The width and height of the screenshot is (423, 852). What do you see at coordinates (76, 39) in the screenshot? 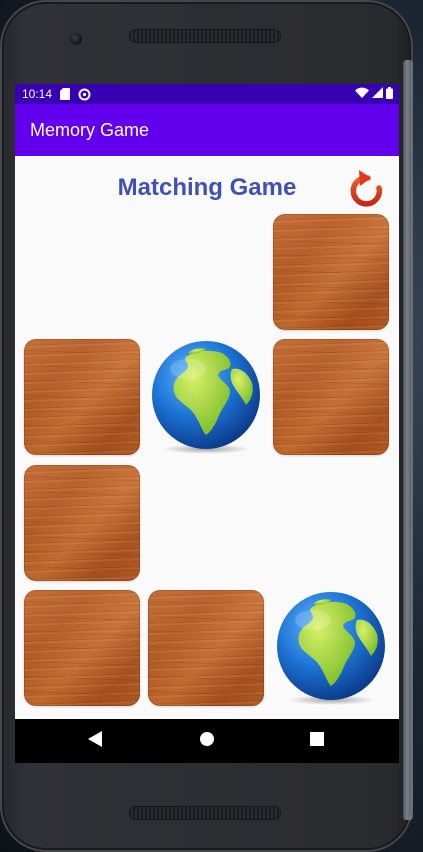
I see `front-camera-icon` at bounding box center [76, 39].